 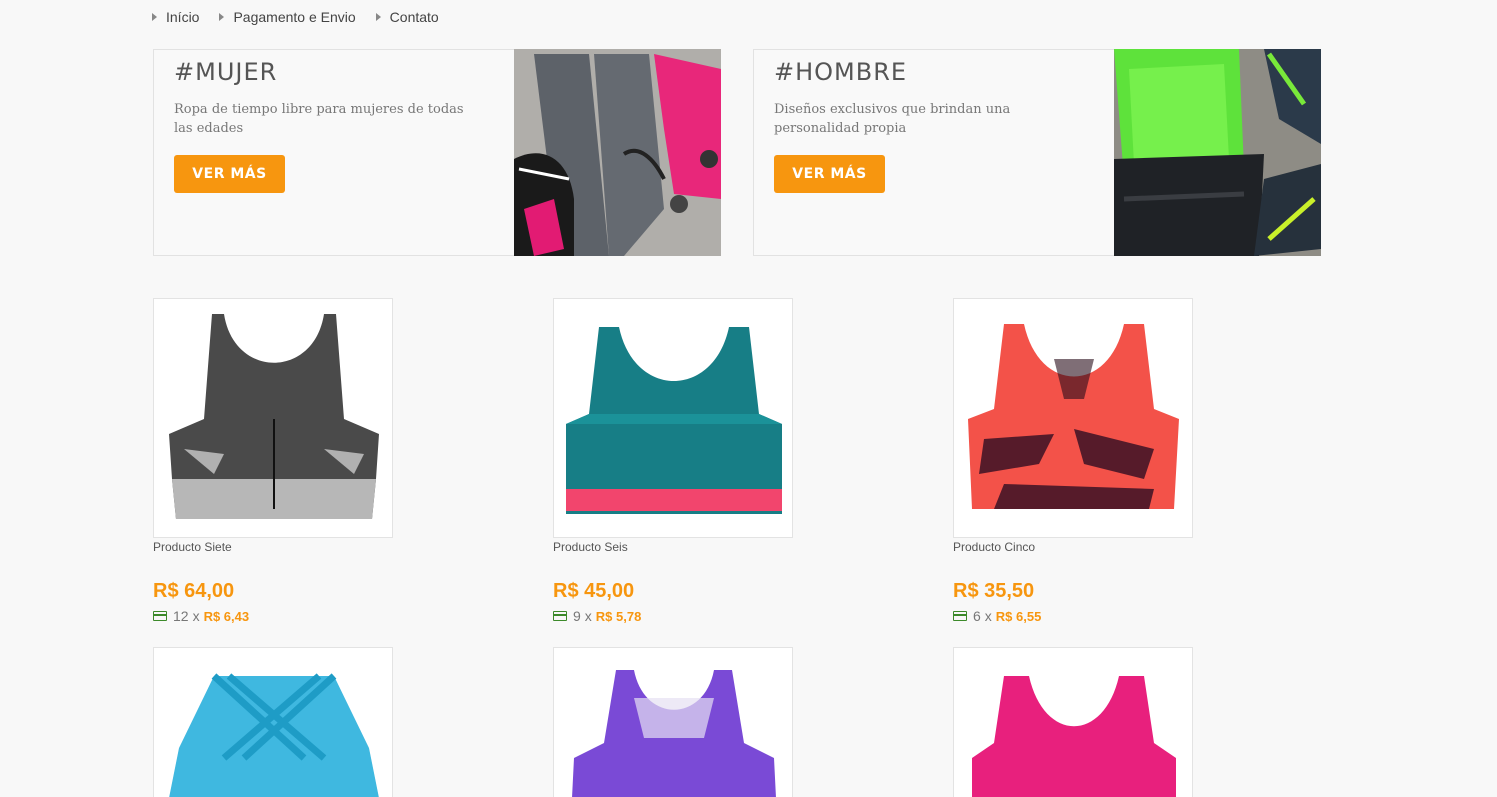 I want to click on product-card: Producto Cinco R$ 35,50 6 x R$ 6,55, so click(x=1073, y=461).